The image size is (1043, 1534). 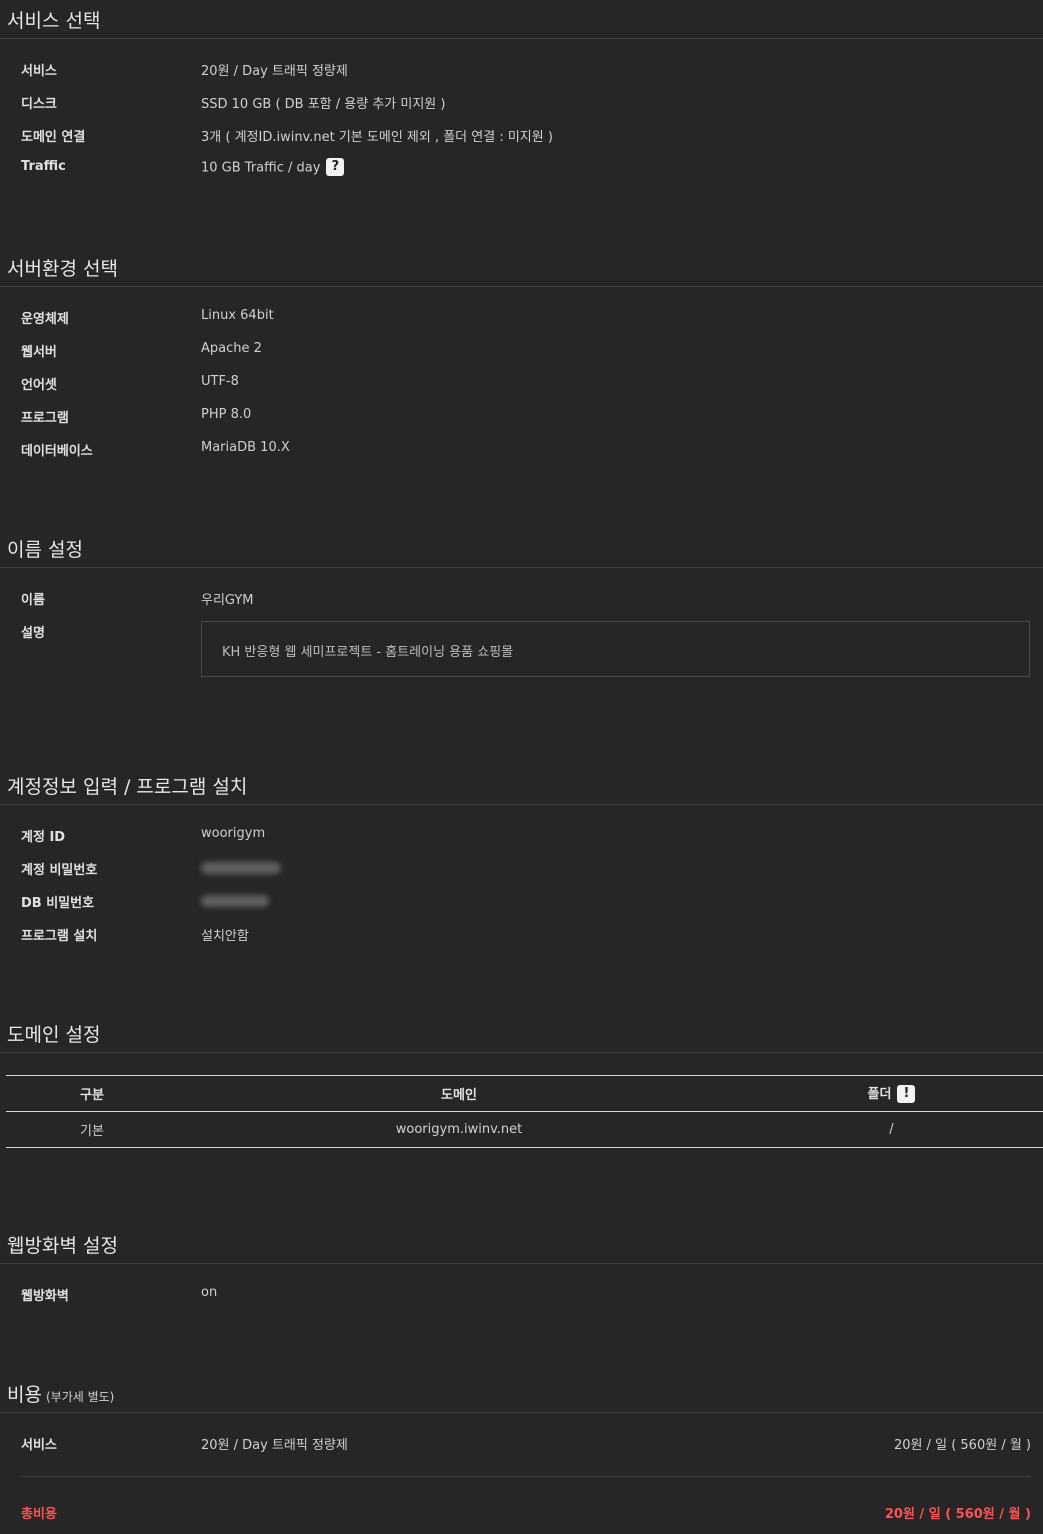 What do you see at coordinates (57, 451) in the screenshot?
I see `database-label: 데이터베이스` at bounding box center [57, 451].